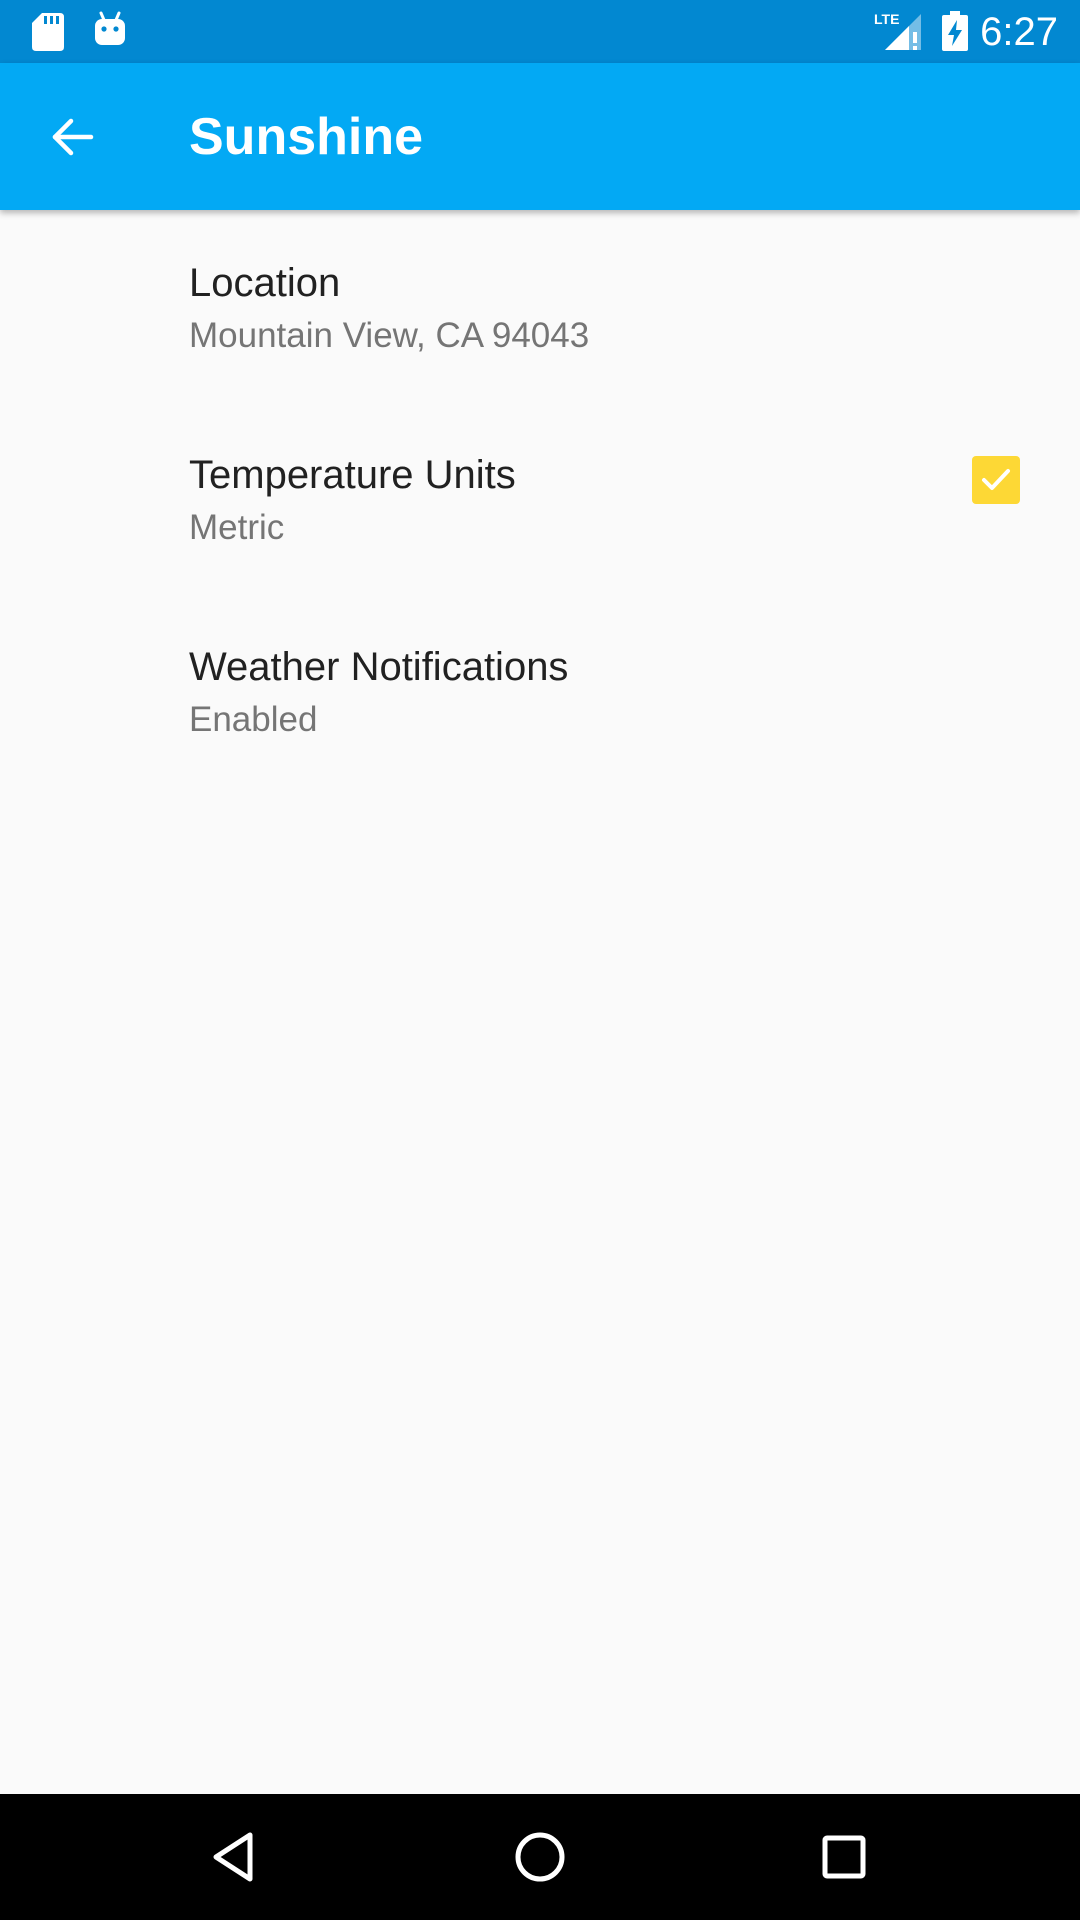  Describe the element at coordinates (265, 283) in the screenshot. I see `preference-title: Location` at that location.